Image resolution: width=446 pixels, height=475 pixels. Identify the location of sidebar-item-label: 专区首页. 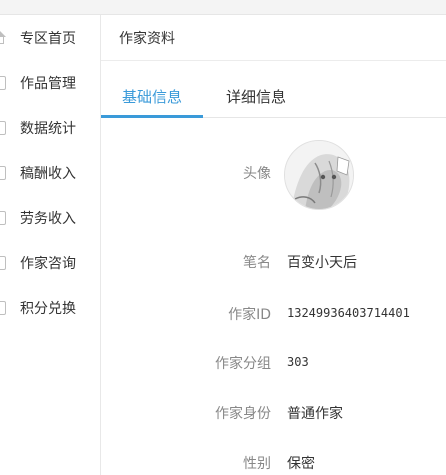
(48, 39).